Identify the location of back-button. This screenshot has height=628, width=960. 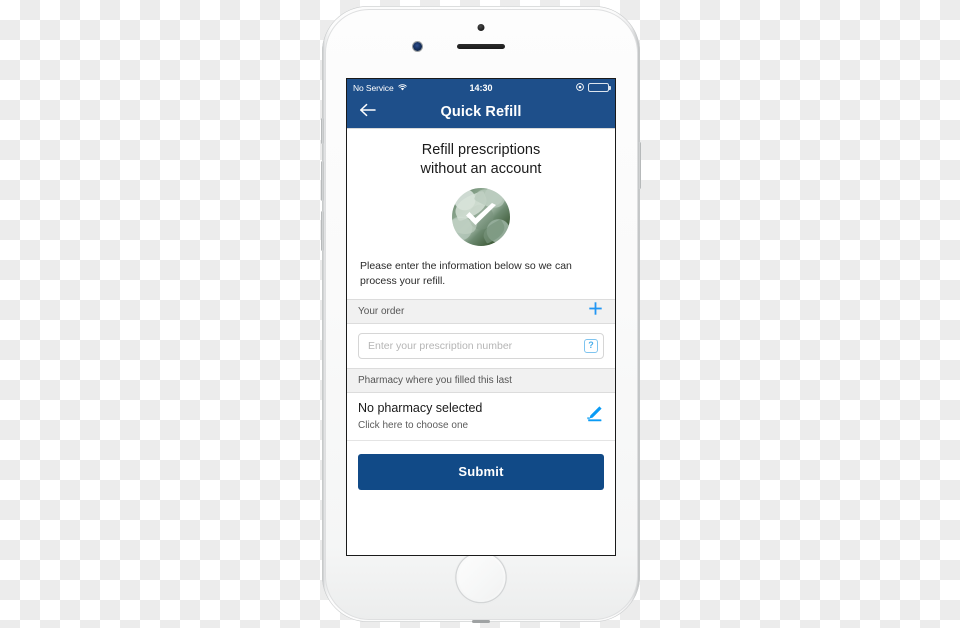
(368, 112).